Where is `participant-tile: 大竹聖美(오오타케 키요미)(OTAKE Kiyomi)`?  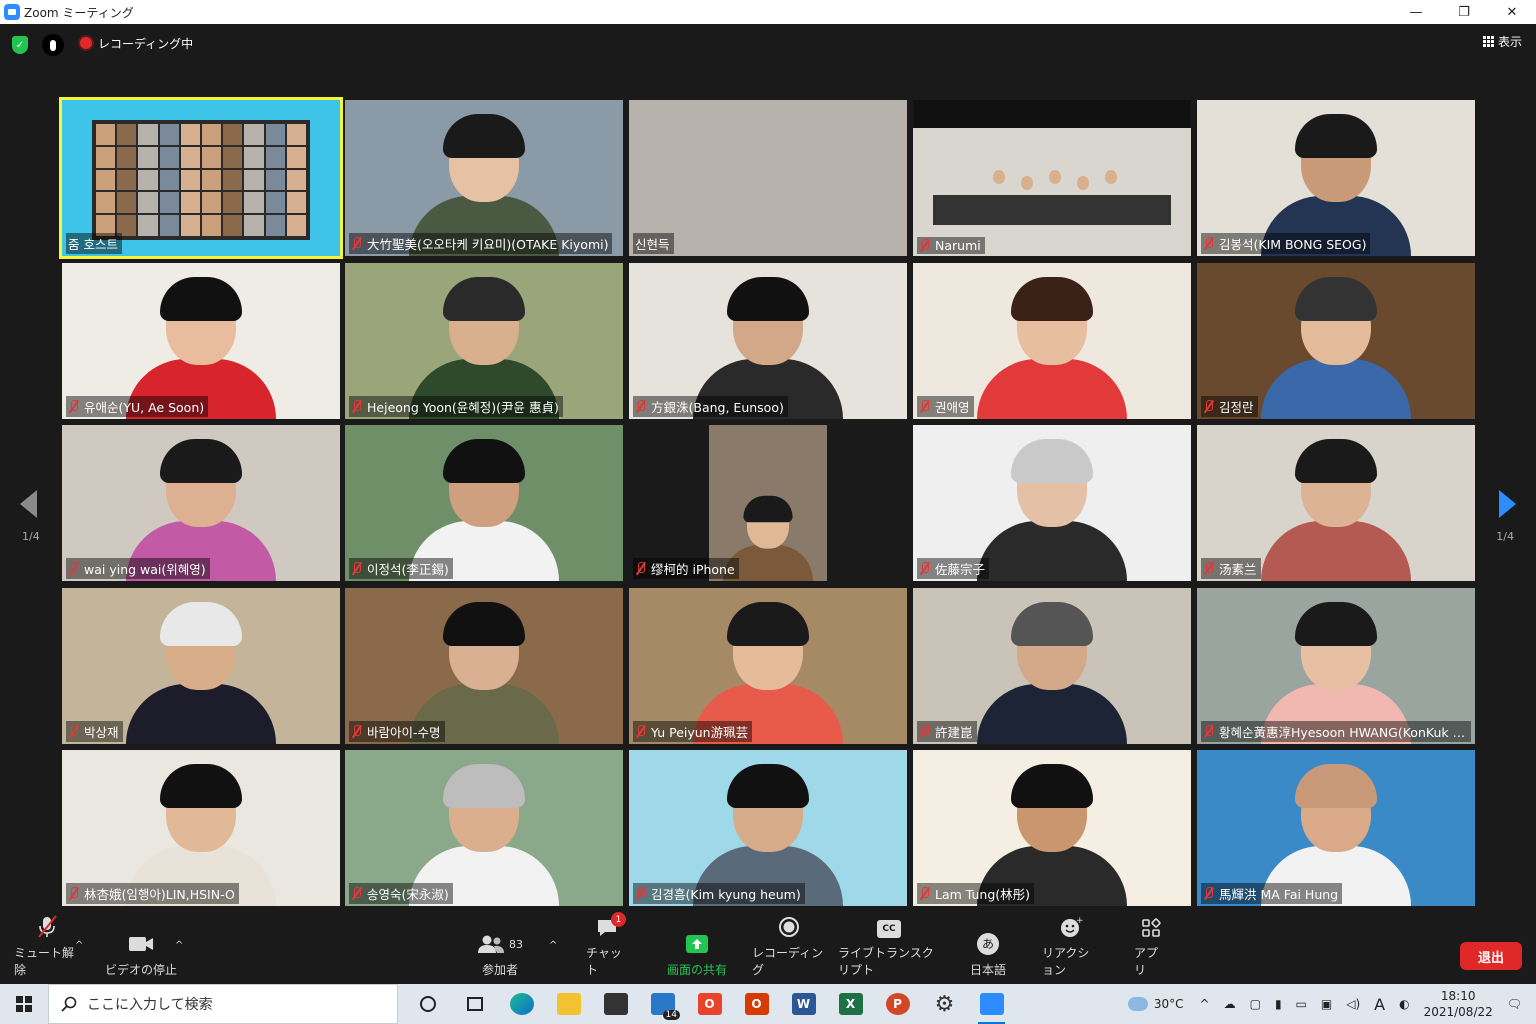
participant-tile: 大竹聖美(오오타케 키요미)(OTAKE Kiyomi) is located at coordinates (484, 178).